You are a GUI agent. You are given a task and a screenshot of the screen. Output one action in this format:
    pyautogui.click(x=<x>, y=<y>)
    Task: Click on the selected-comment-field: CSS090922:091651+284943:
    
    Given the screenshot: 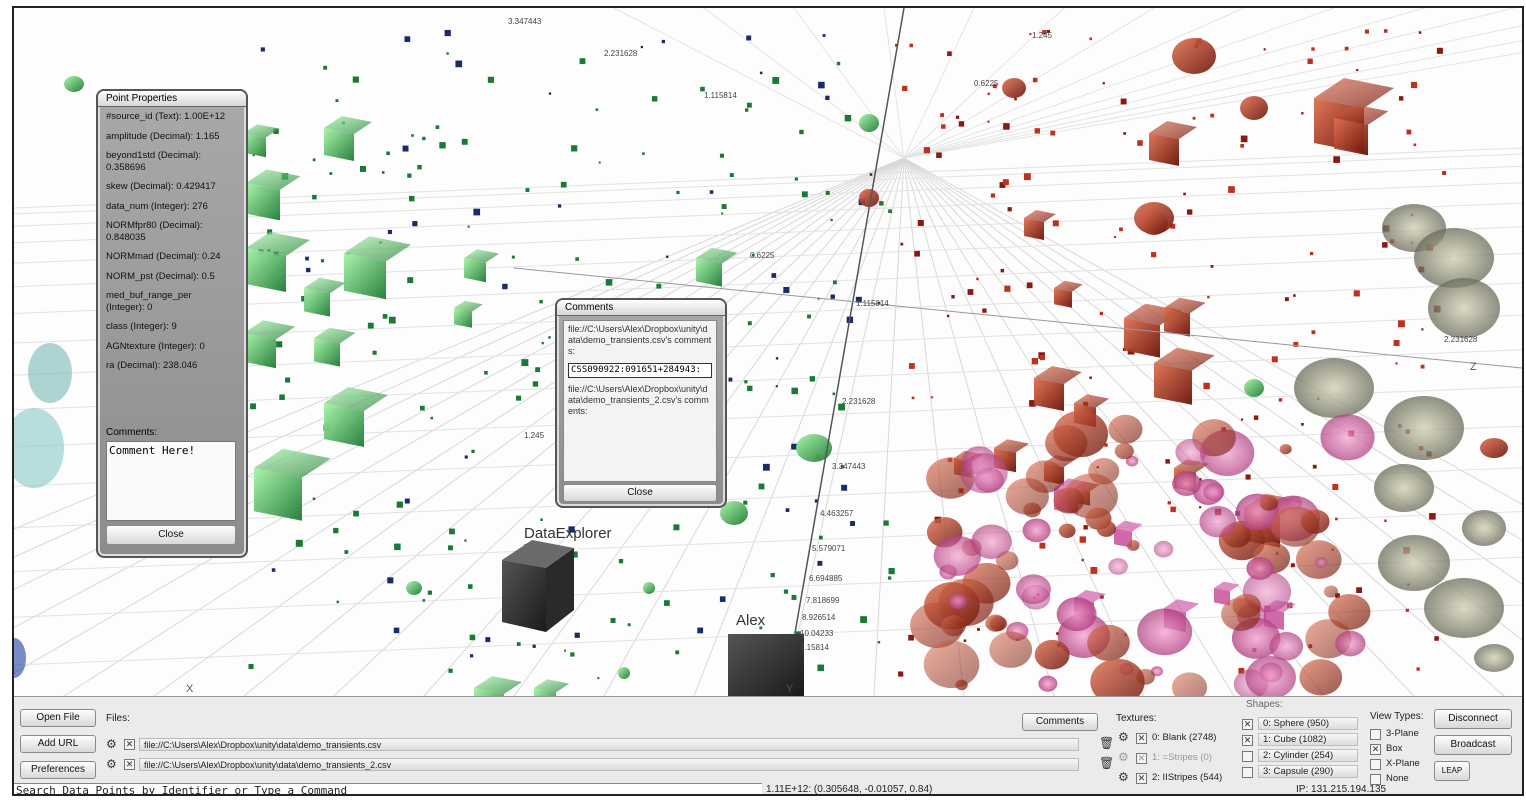 What is the action you would take?
    pyautogui.click(x=640, y=370)
    